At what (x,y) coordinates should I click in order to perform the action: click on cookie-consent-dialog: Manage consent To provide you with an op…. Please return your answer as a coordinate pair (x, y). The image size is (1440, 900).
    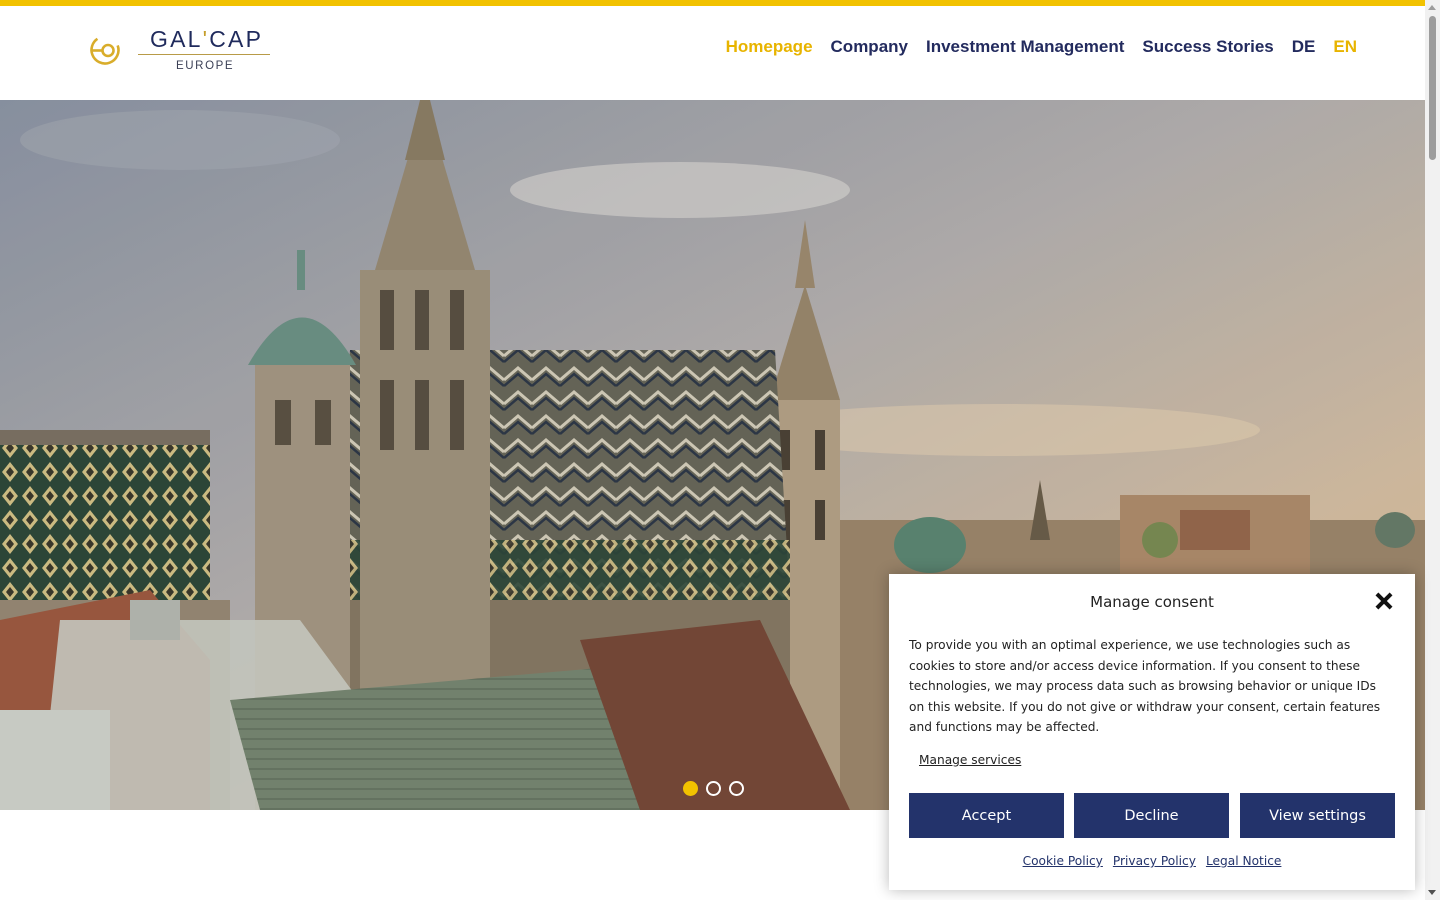
    Looking at the image, I should click on (1152, 732).